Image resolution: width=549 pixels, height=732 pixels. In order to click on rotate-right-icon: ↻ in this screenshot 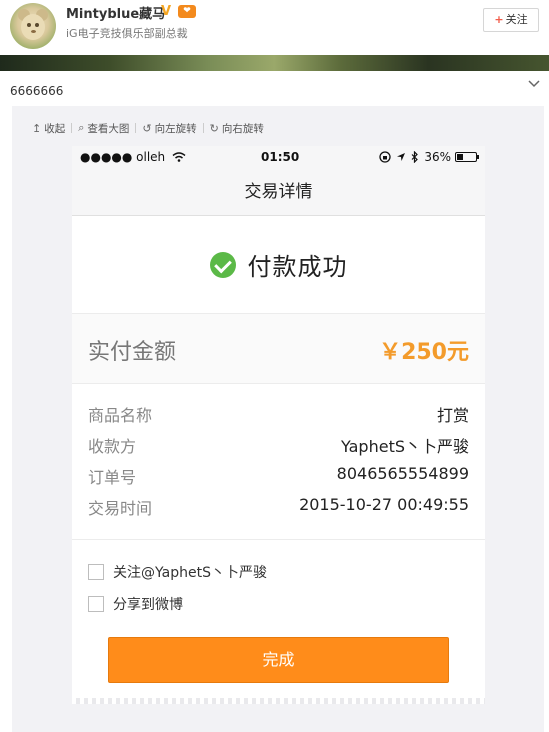, I will do `click(214, 128)`.